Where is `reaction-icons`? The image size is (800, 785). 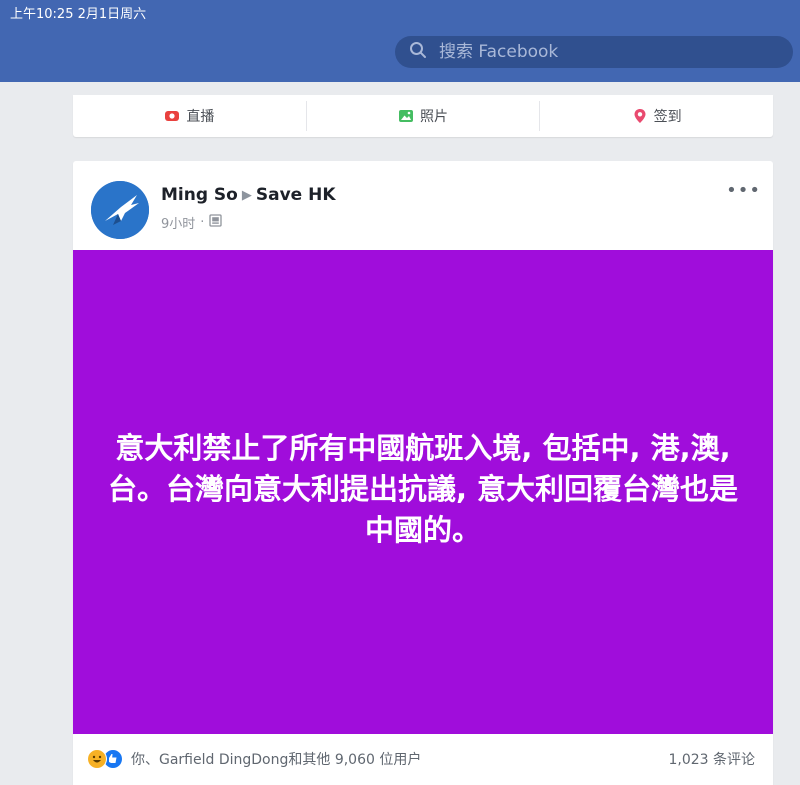
reaction-icons is located at coordinates (105, 759).